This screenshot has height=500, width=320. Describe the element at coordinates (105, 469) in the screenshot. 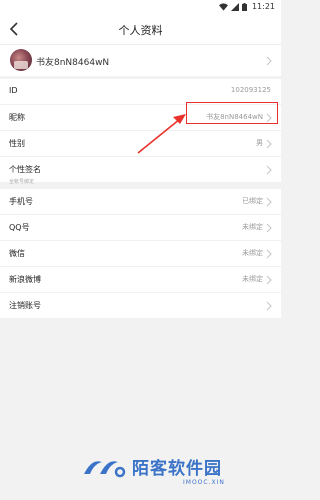

I see `watermark-logo-icon` at that location.